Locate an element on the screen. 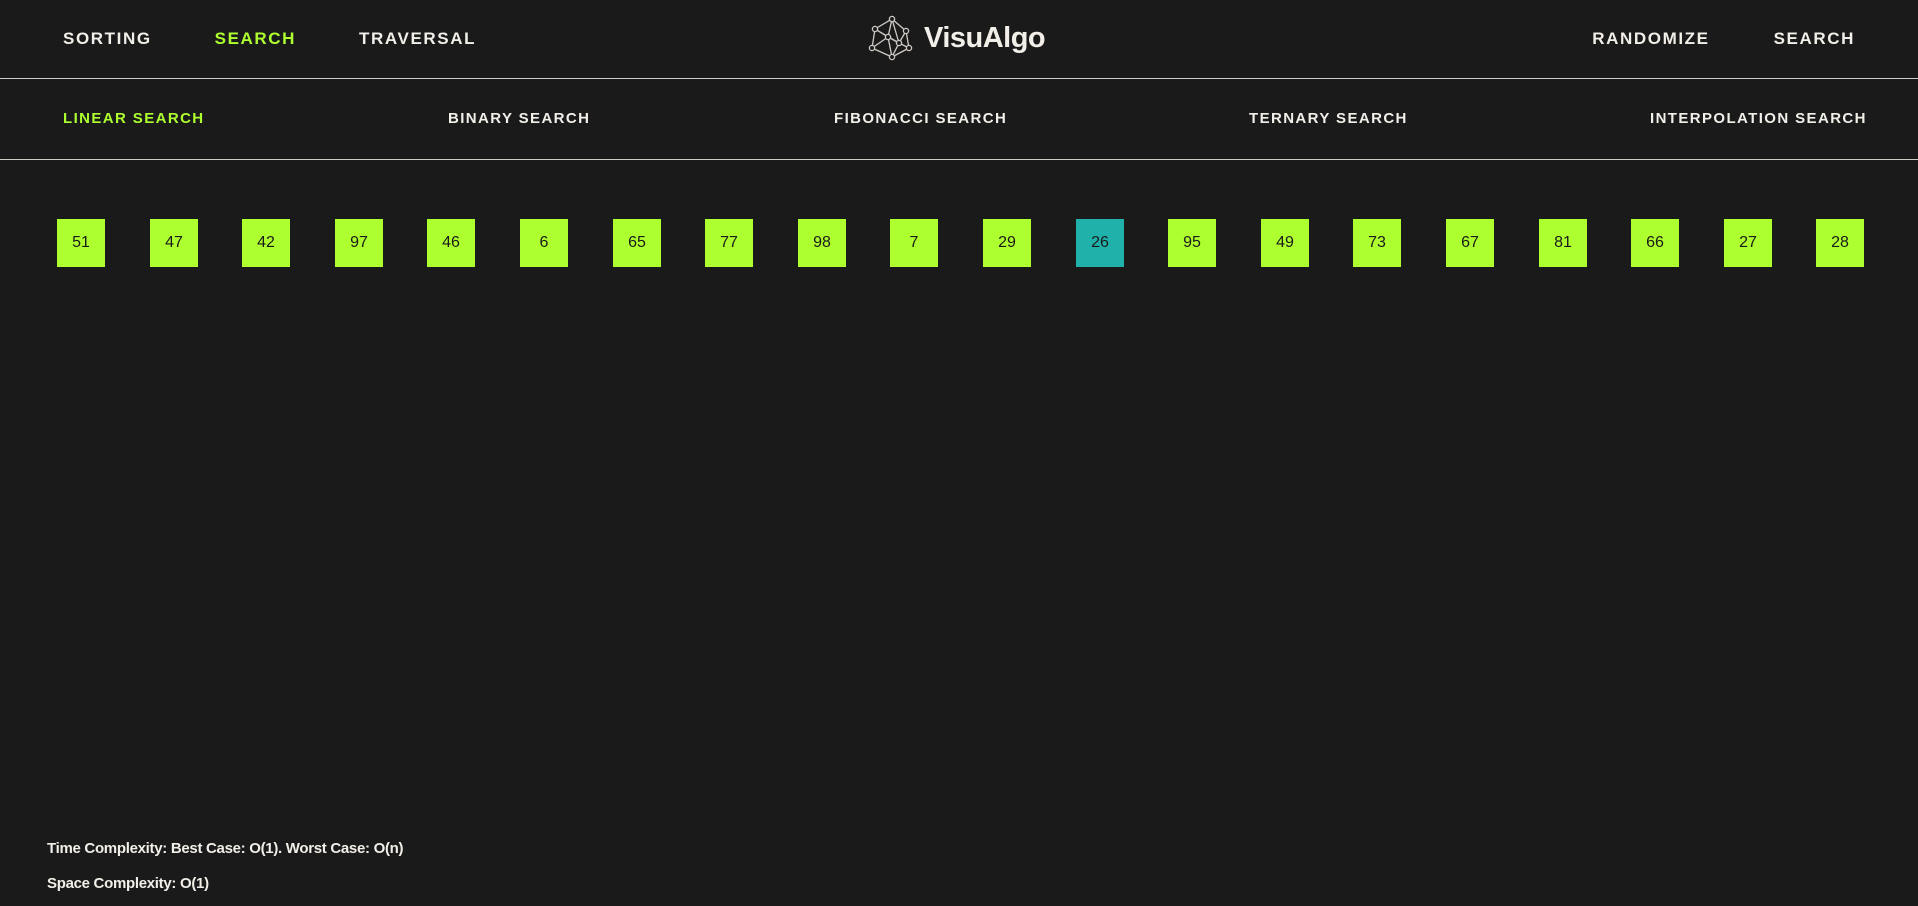 This screenshot has height=906, width=1918. array-cell: 7 is located at coordinates (914, 243).